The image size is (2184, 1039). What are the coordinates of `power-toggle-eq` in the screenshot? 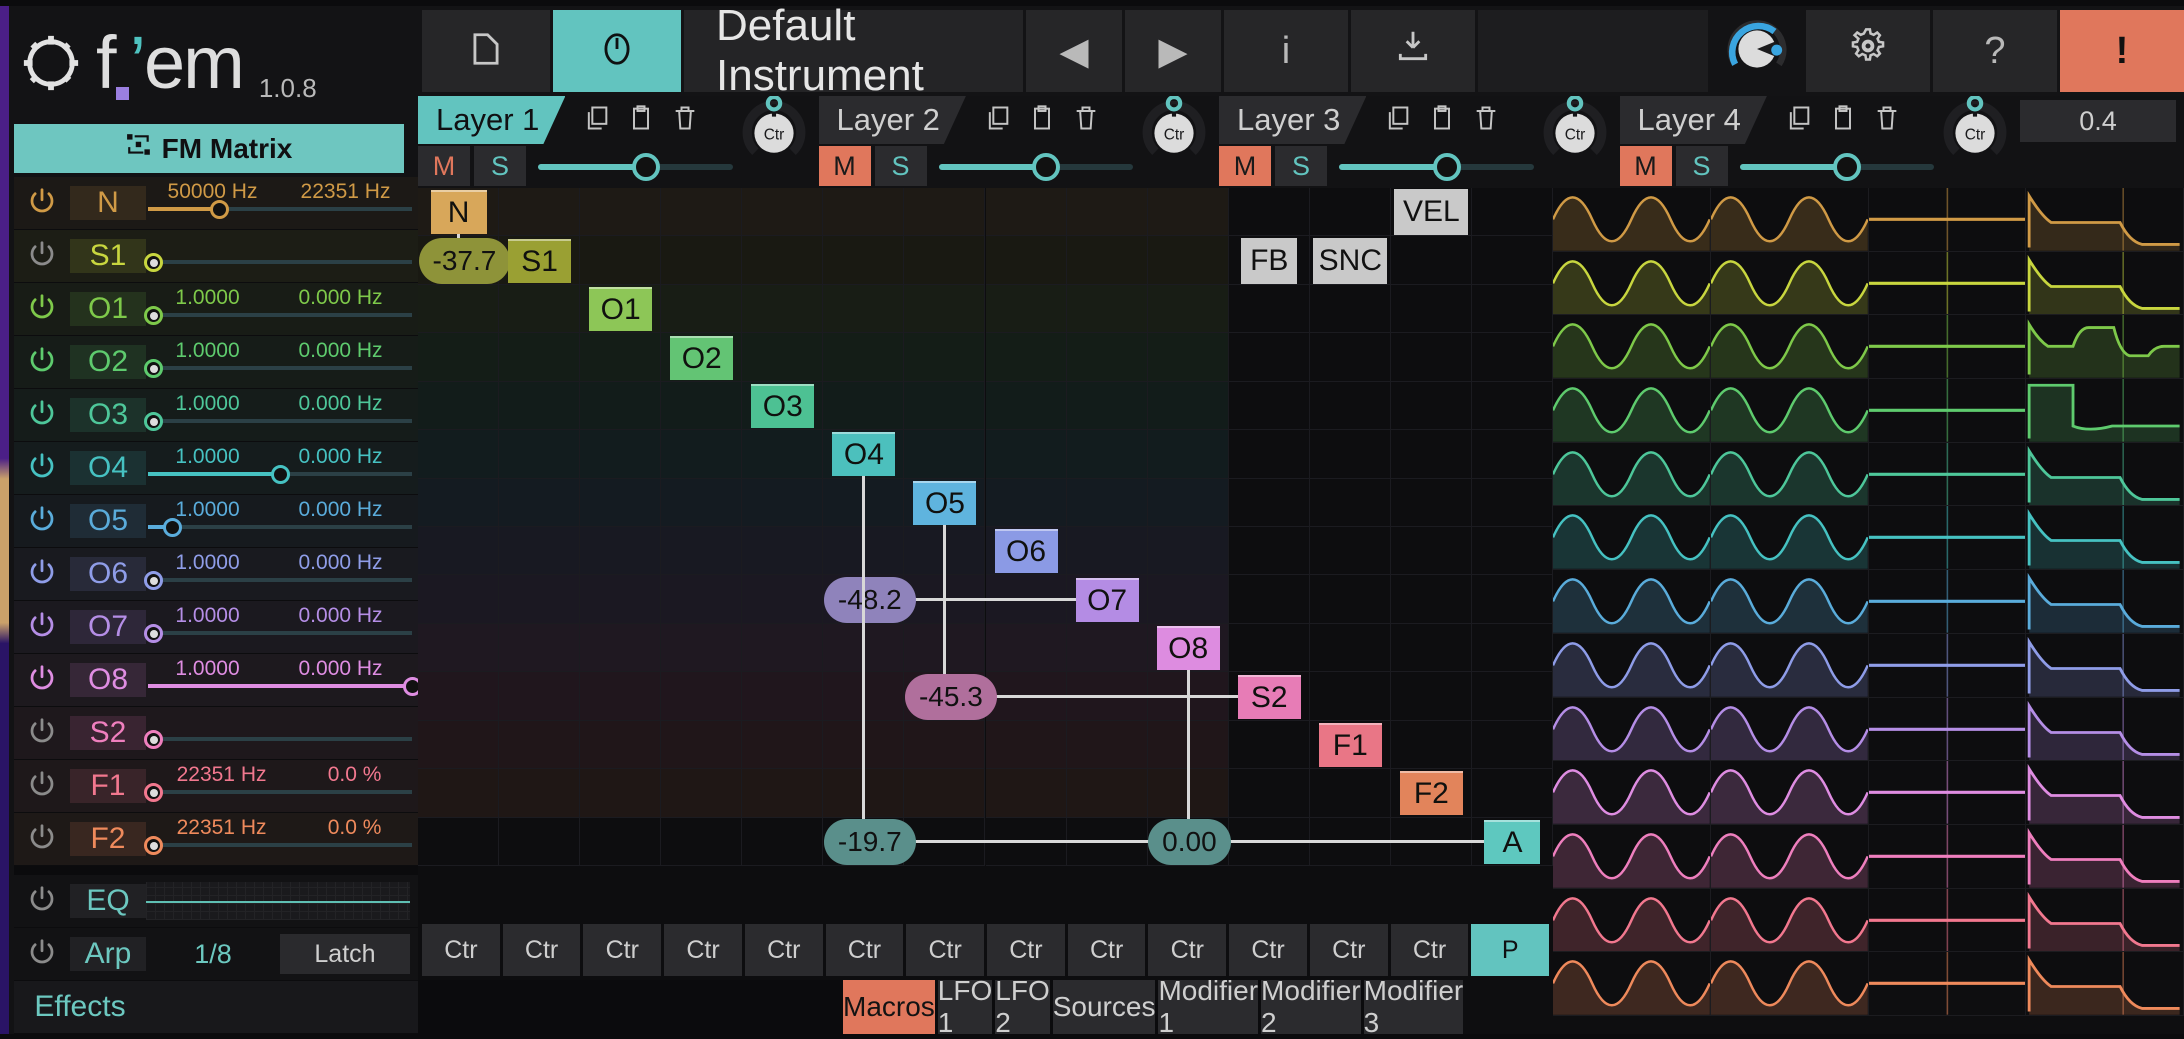 It's located at (42, 901).